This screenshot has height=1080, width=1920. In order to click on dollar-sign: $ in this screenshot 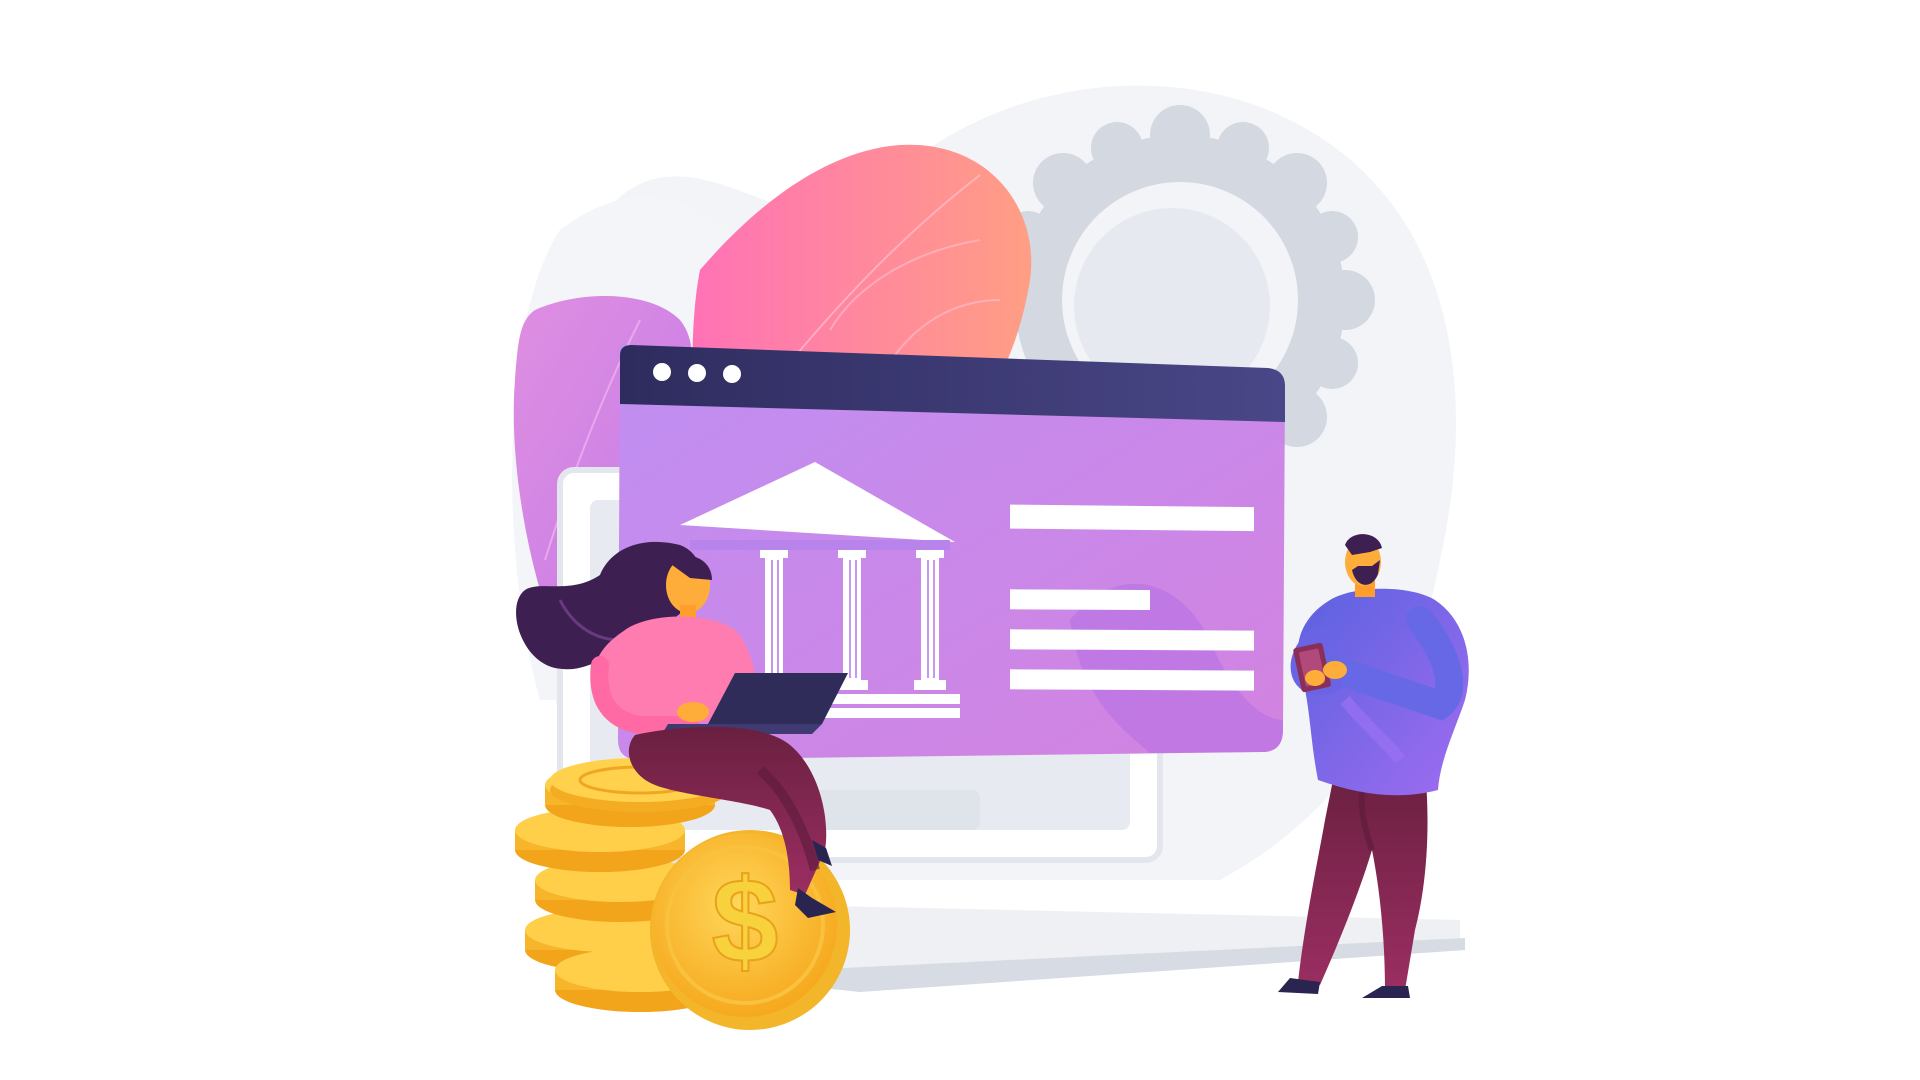, I will do `click(745, 921)`.